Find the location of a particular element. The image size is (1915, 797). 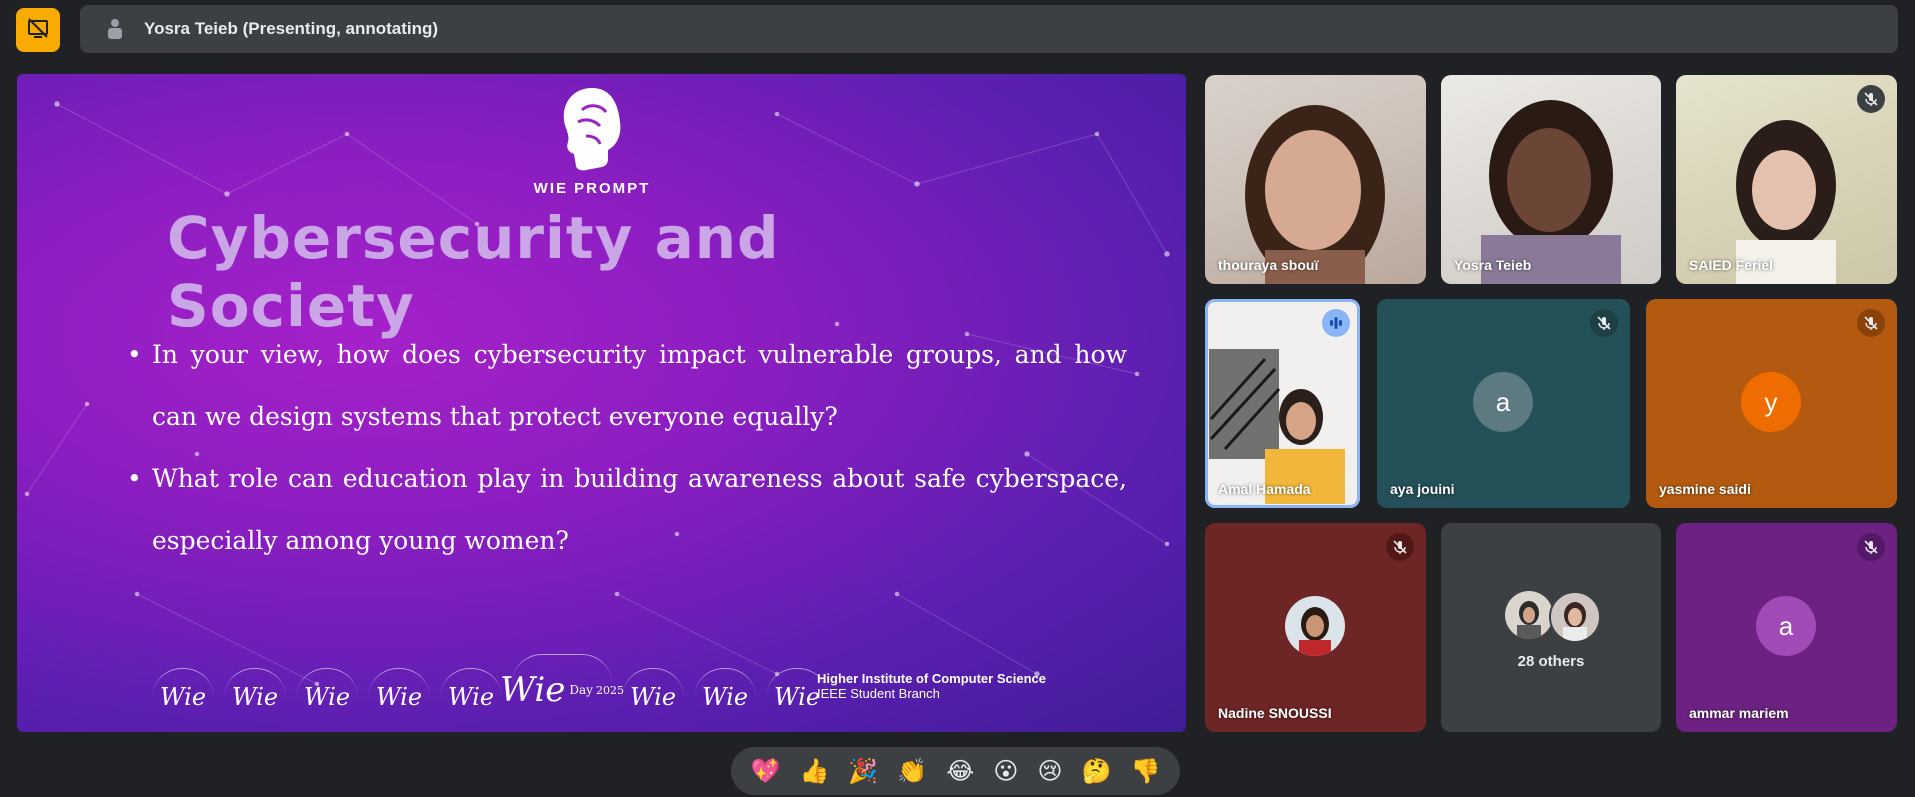

participant-tile: a aya jouini is located at coordinates (1503, 403).